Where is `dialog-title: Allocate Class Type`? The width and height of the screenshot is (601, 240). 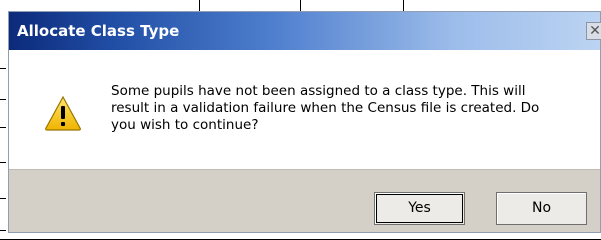 dialog-title: Allocate Class Type is located at coordinates (98, 31).